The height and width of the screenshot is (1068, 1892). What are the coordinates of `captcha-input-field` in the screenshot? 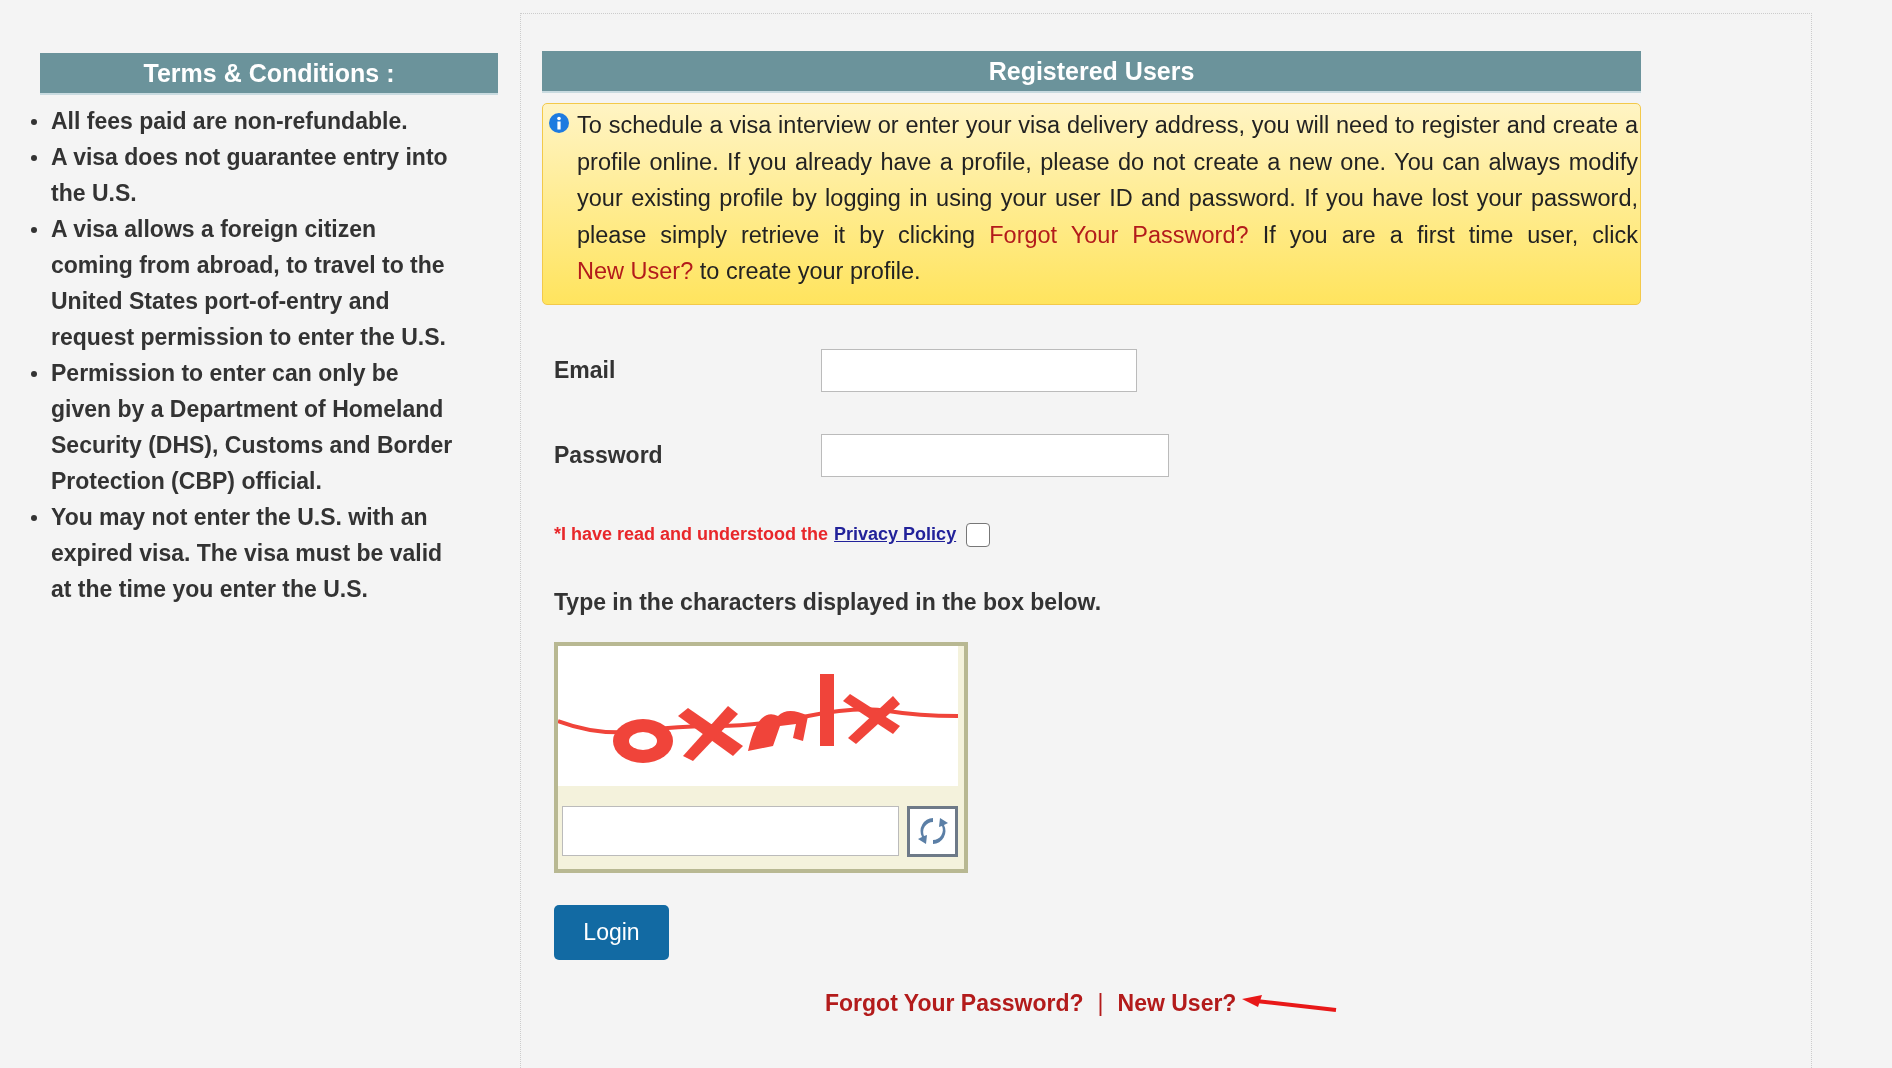 It's located at (731, 830).